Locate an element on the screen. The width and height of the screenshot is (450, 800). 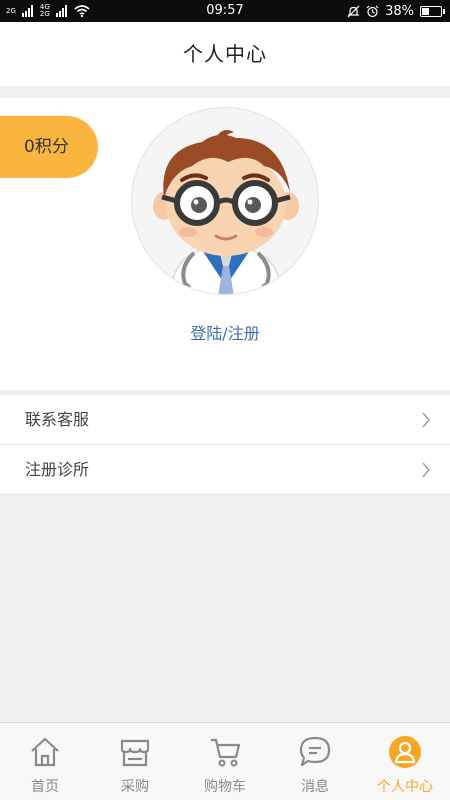
nav-tab-home: 首页 is located at coordinates (45, 761).